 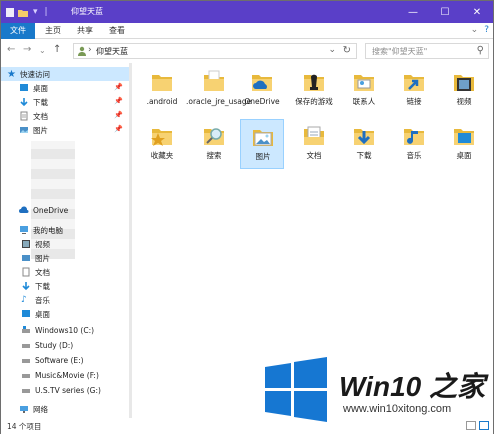 I want to click on sidebar-item-pc-pictures: 图片, so click(x=65, y=258).